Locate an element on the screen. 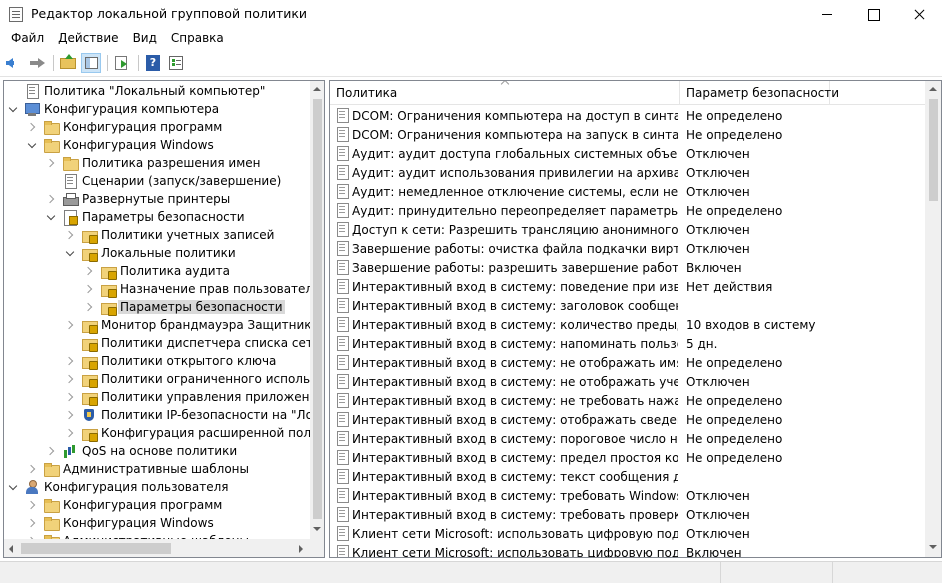  tree-item: Развернутые принтеры is located at coordinates (156, 199).